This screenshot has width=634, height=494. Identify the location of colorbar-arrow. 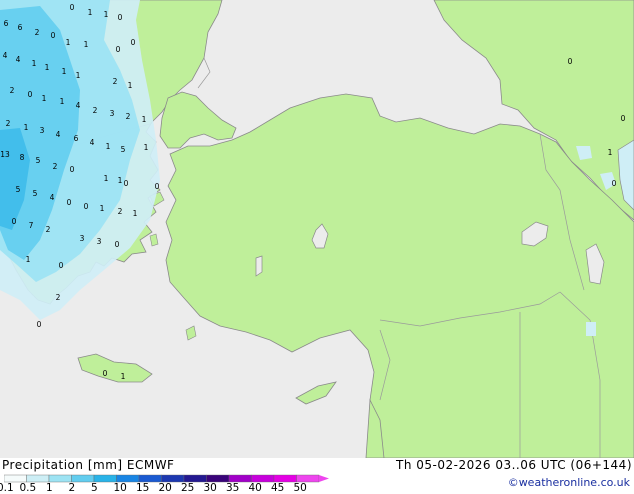
(324, 478).